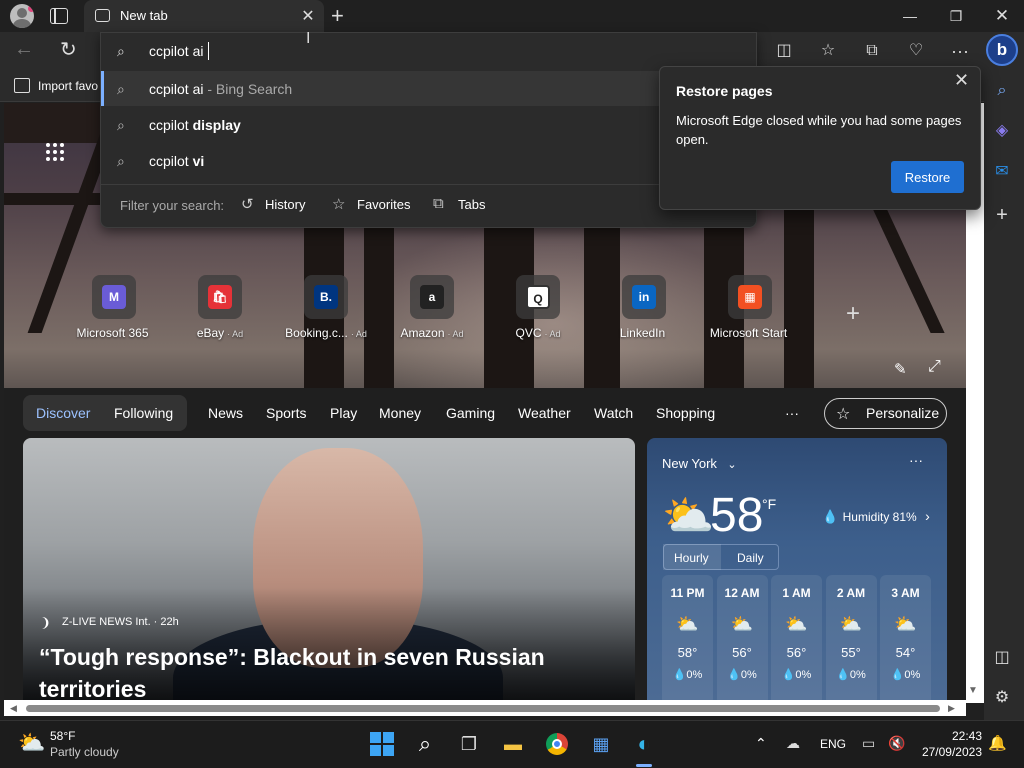 The height and width of the screenshot is (768, 1024). I want to click on close-icon: ✕, so click(961, 80).